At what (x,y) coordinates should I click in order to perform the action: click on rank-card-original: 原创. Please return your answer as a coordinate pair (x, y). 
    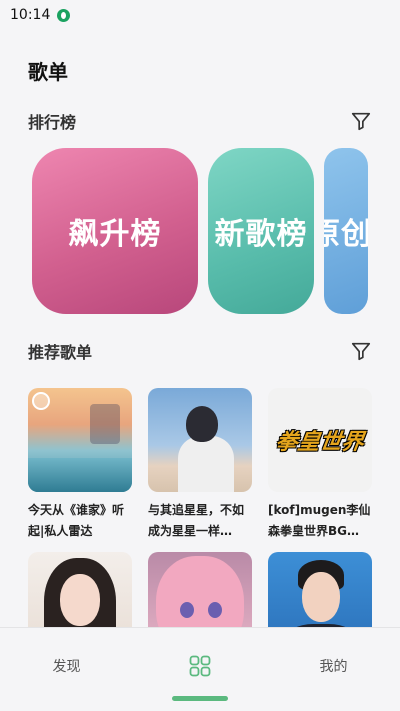
    Looking at the image, I should click on (346, 231).